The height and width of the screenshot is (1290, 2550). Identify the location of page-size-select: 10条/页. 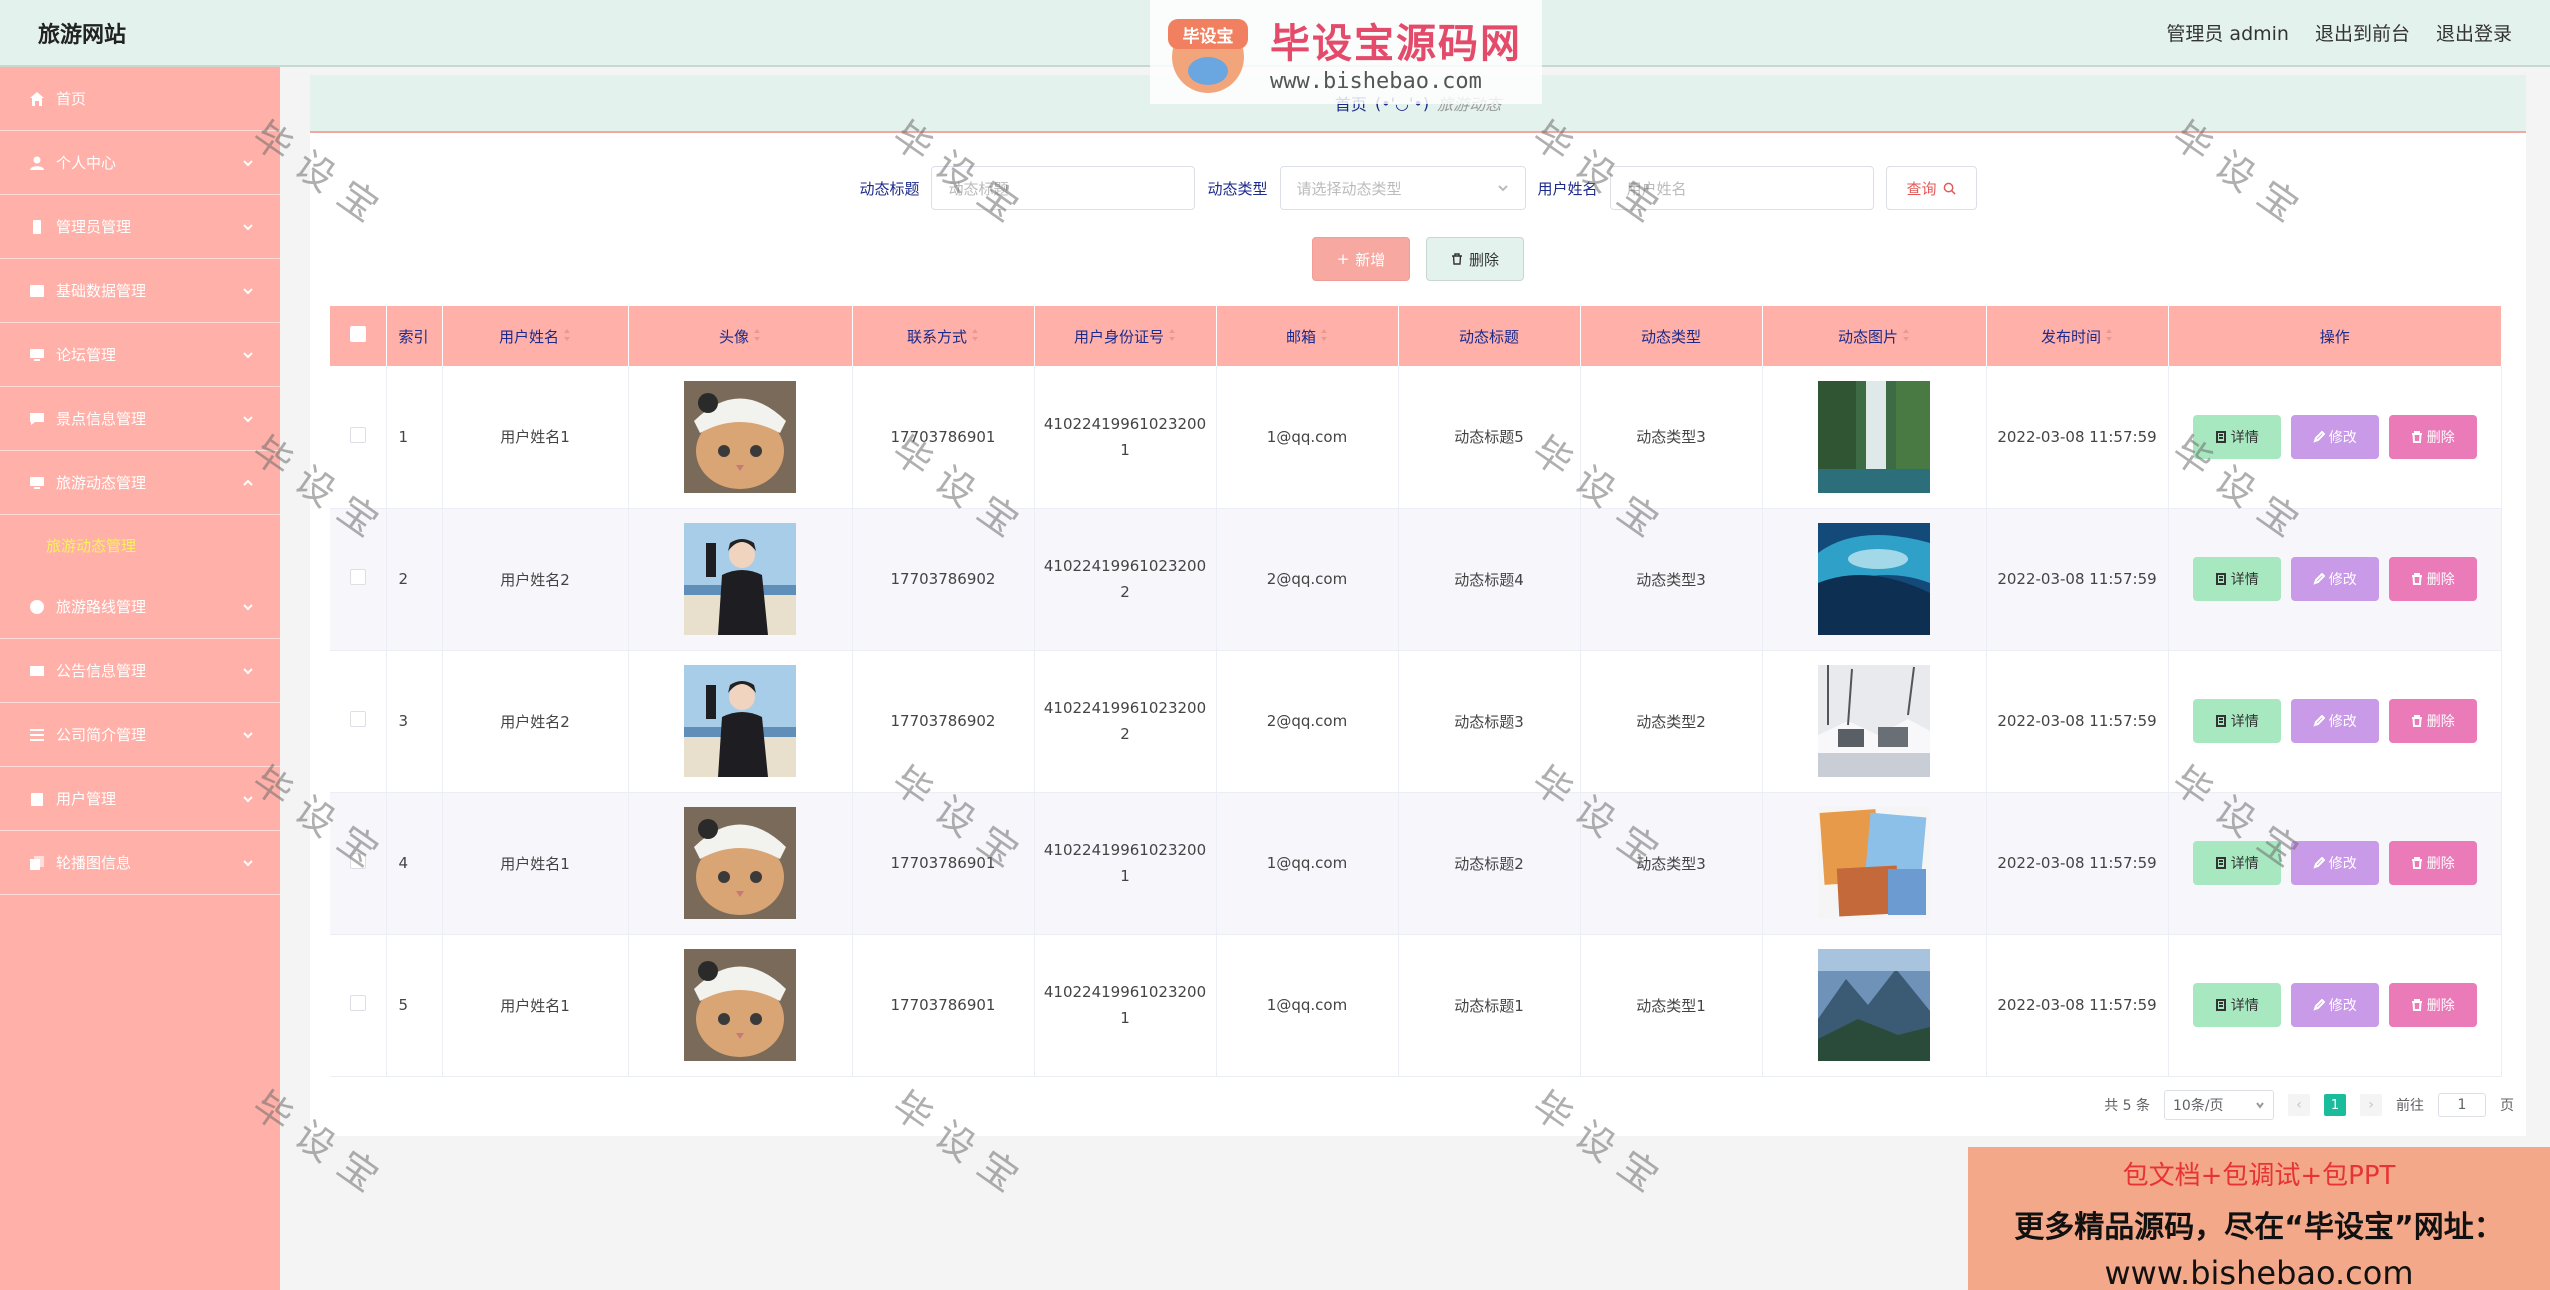
(2219, 1105).